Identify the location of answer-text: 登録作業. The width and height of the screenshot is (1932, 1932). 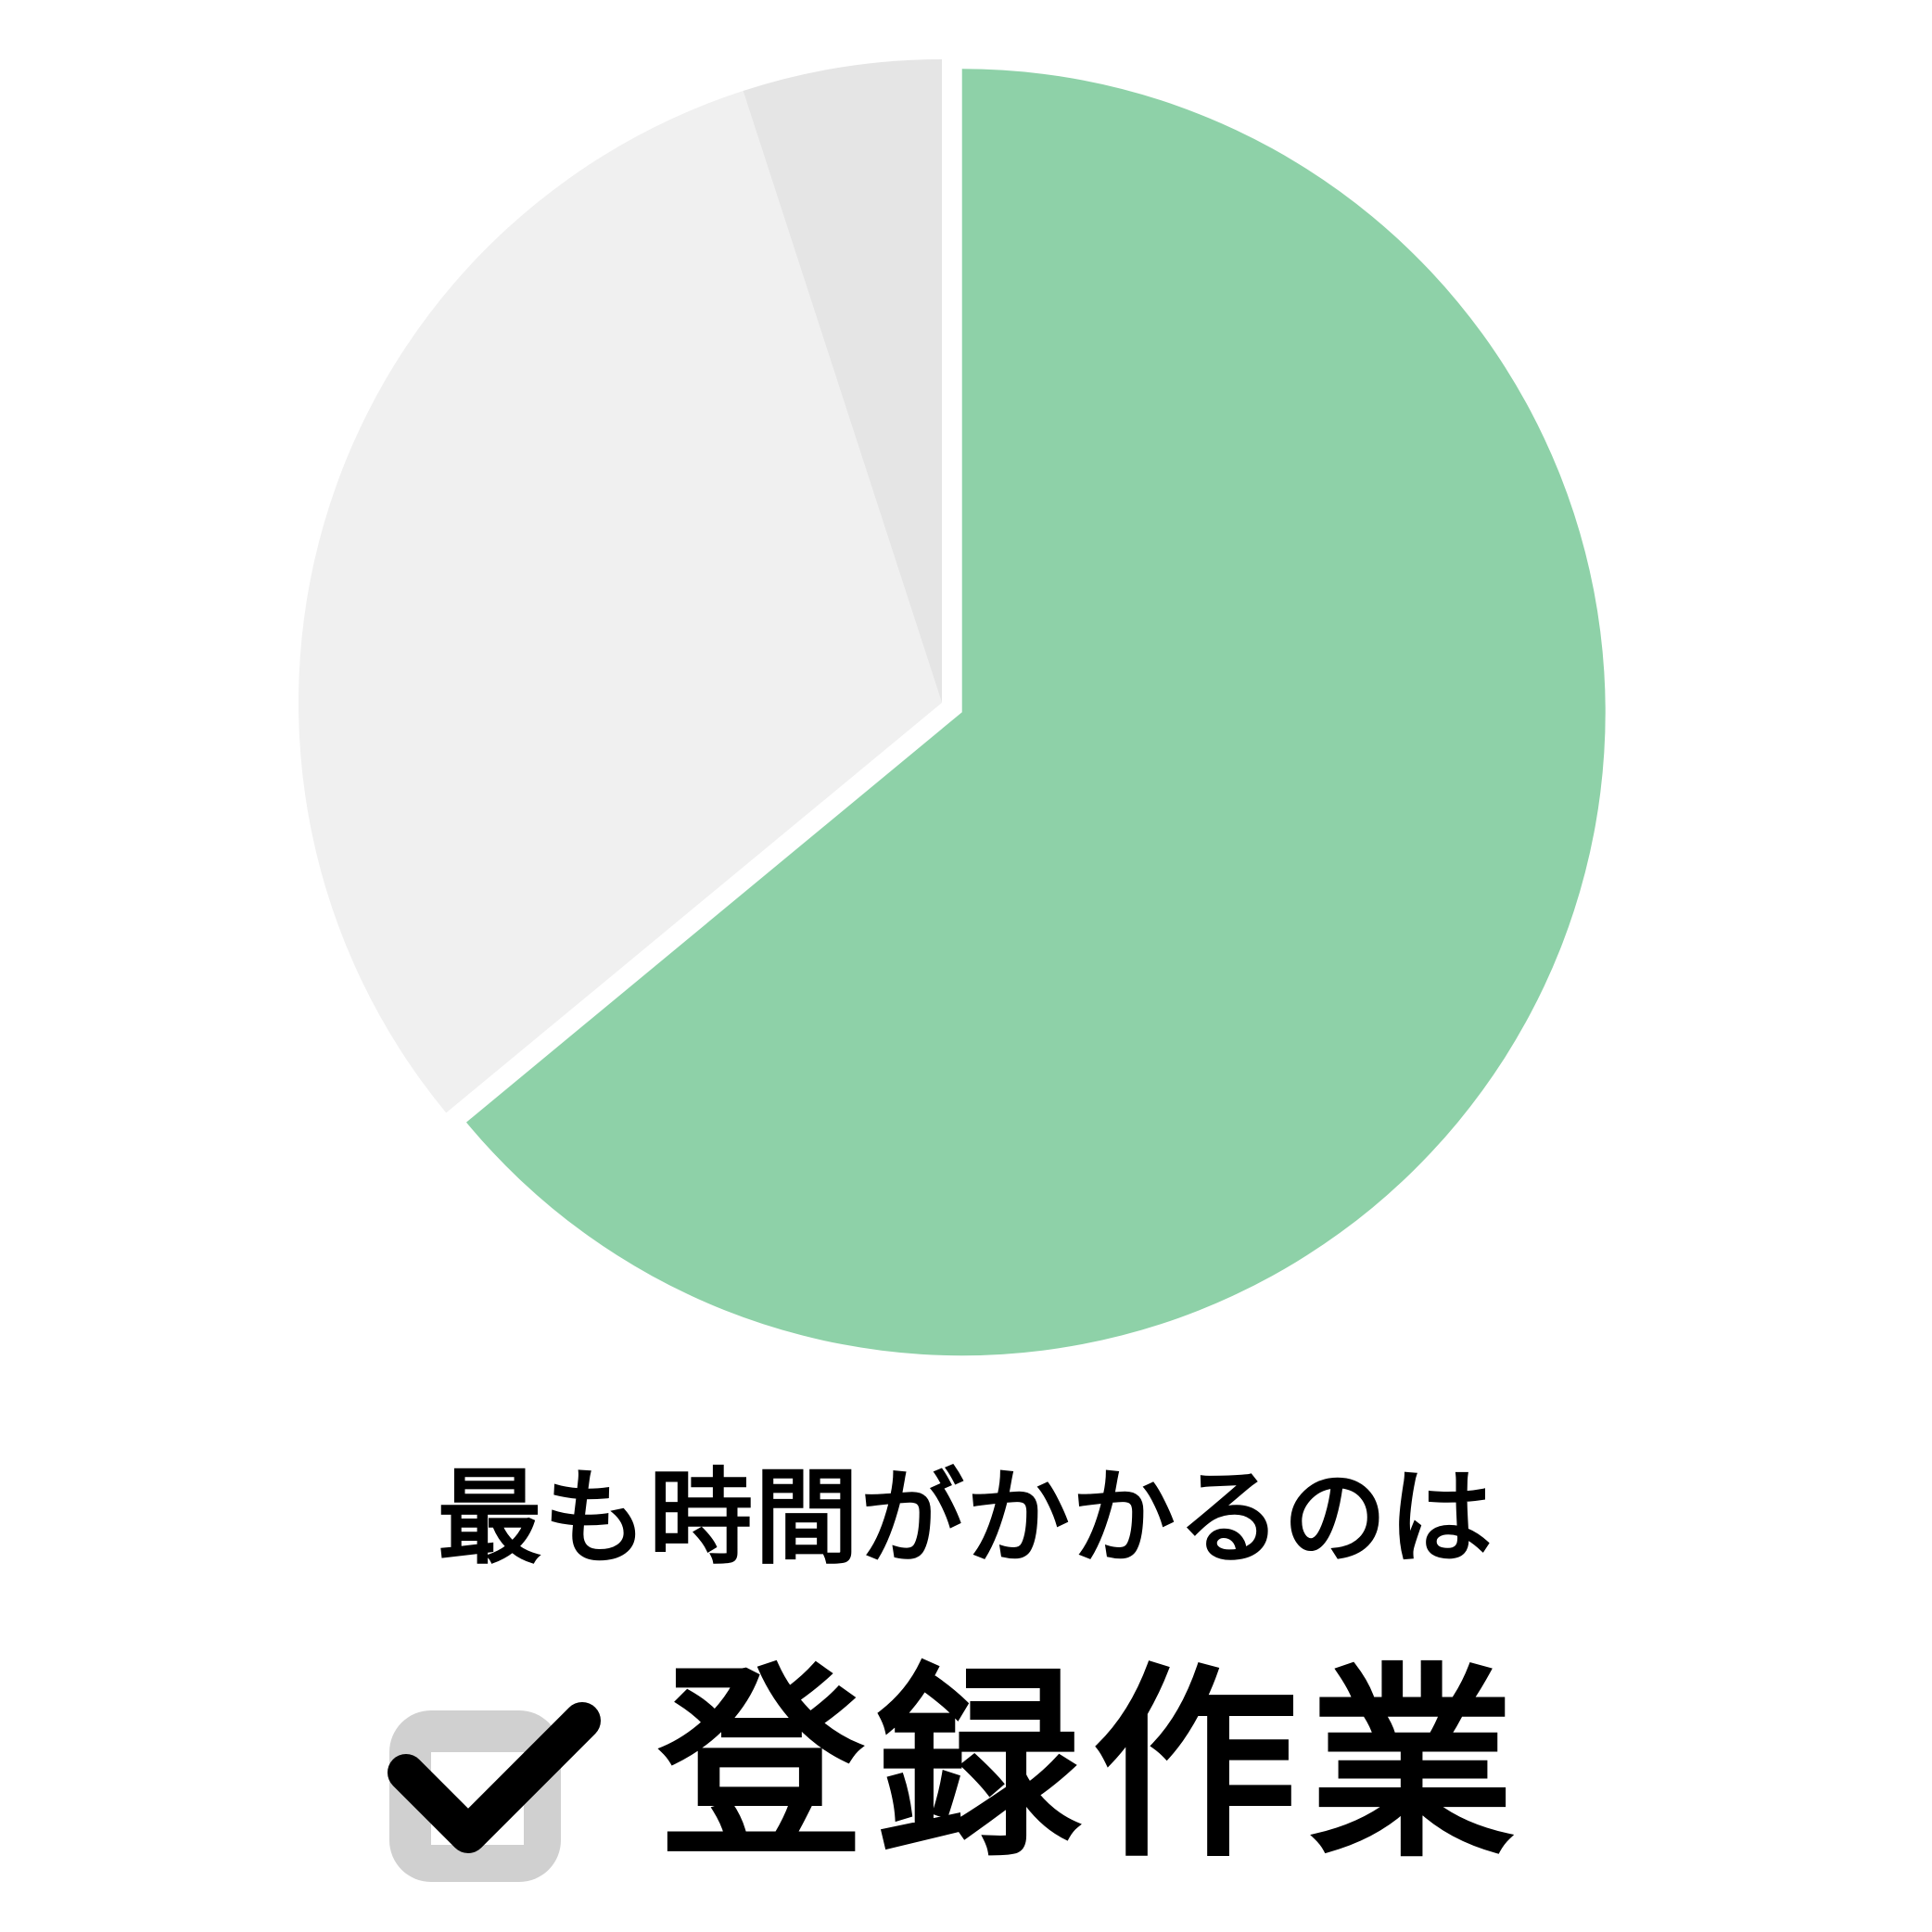
(1092, 1766).